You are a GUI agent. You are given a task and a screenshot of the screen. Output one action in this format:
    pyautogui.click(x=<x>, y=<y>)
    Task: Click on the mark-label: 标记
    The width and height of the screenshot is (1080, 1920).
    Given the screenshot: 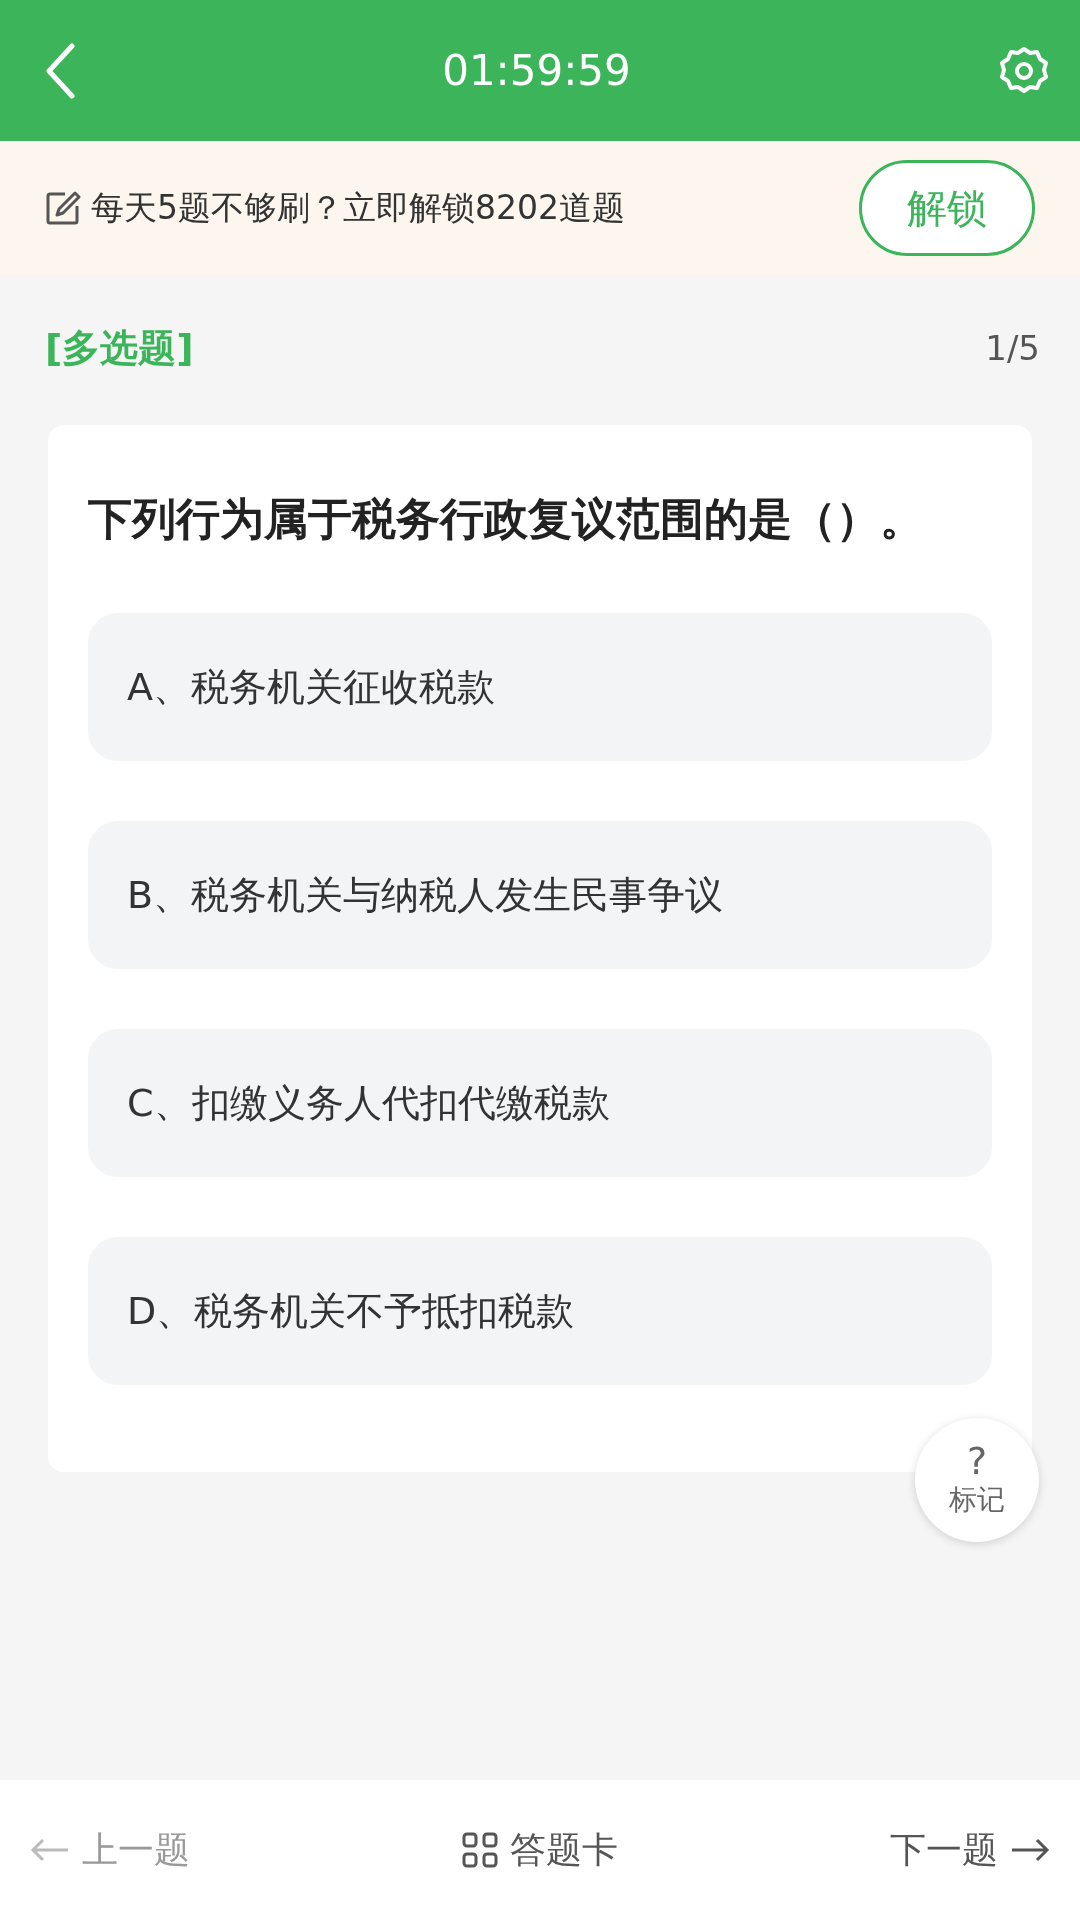 What is the action you would take?
    pyautogui.click(x=977, y=1500)
    